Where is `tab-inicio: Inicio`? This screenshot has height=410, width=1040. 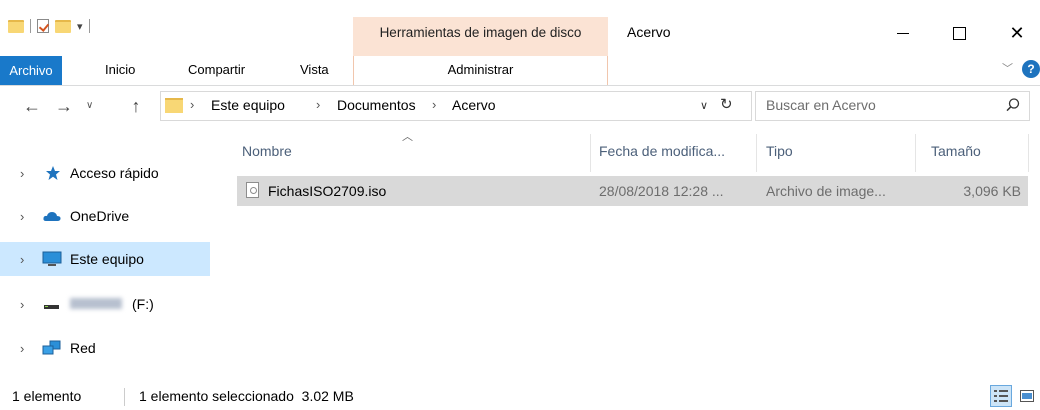
tab-inicio: Inicio is located at coordinates (120, 69).